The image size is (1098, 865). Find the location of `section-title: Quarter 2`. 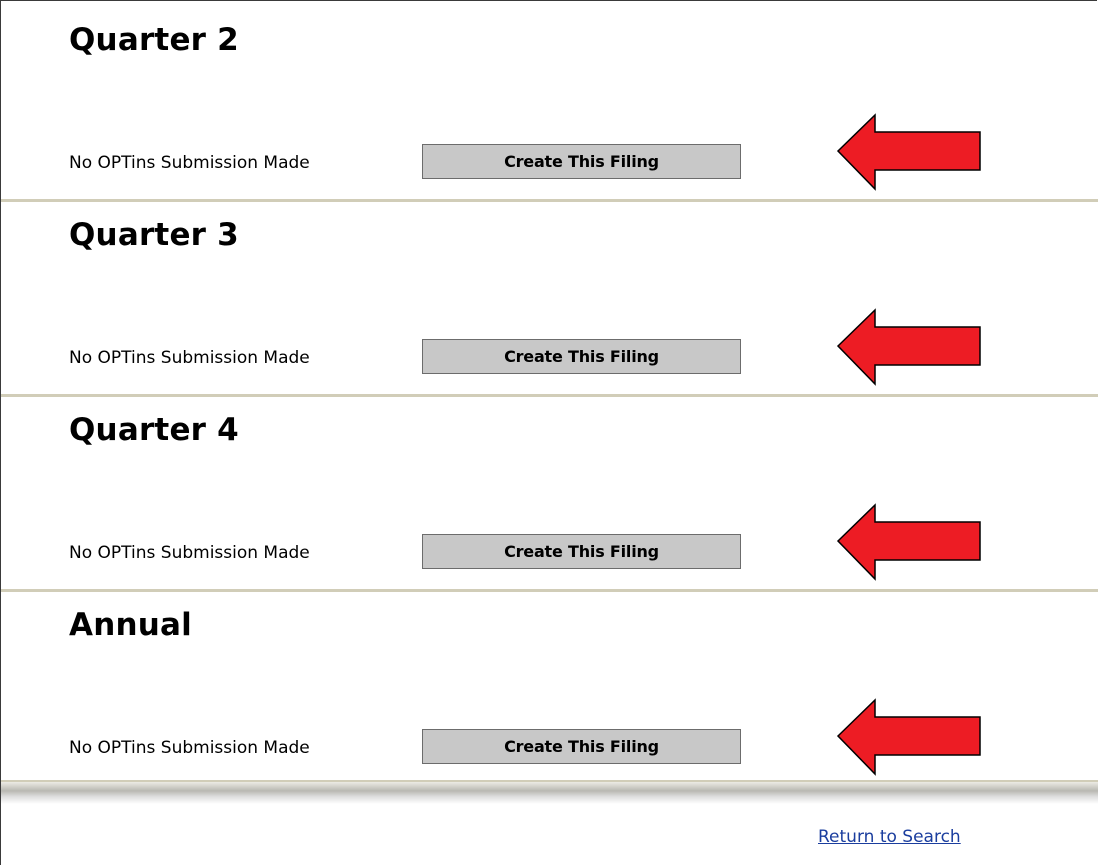

section-title: Quarter 2 is located at coordinates (154, 40).